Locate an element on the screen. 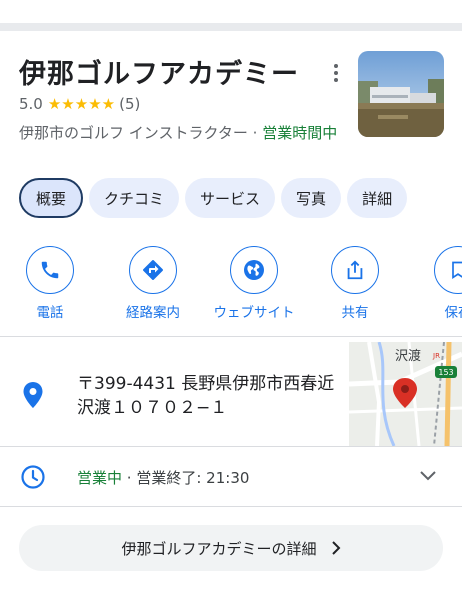 The height and width of the screenshot is (590, 462). website-button: ウェブサイト is located at coordinates (254, 283).